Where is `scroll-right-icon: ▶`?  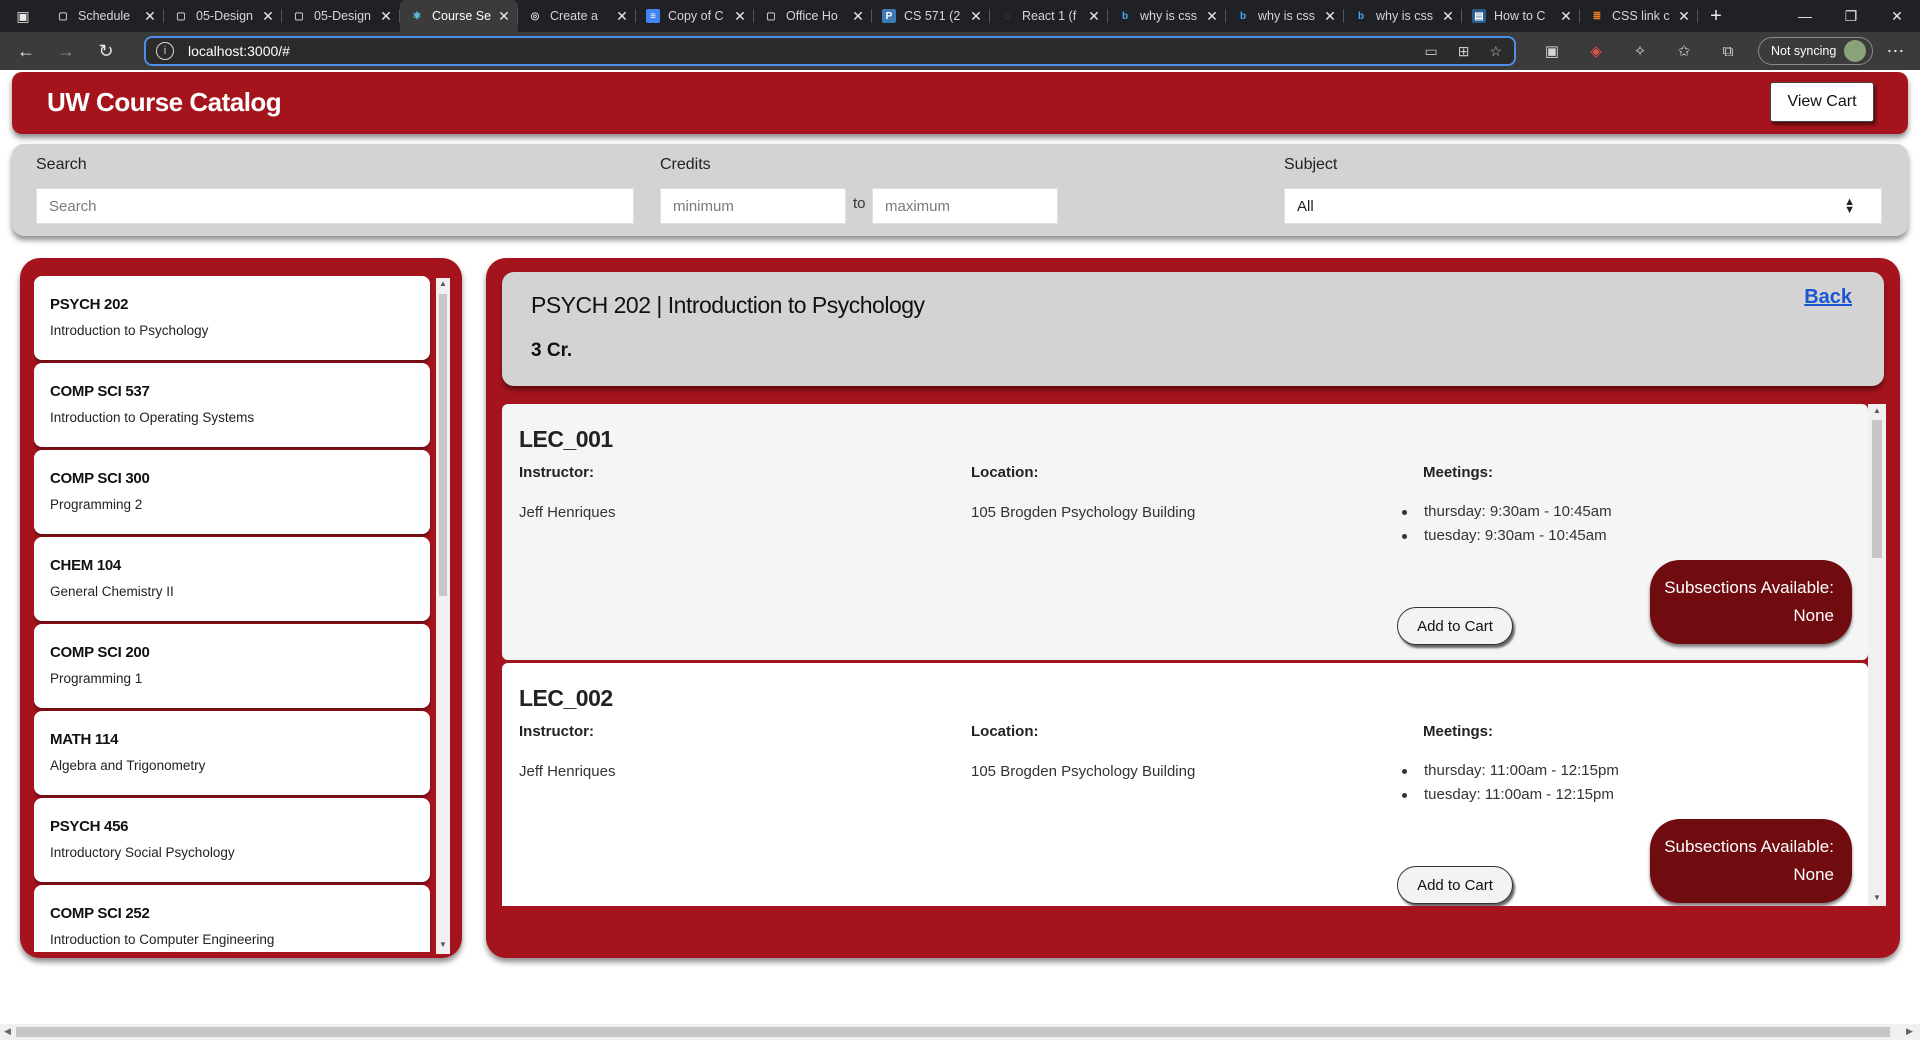 scroll-right-icon: ▶ is located at coordinates (1909, 1031).